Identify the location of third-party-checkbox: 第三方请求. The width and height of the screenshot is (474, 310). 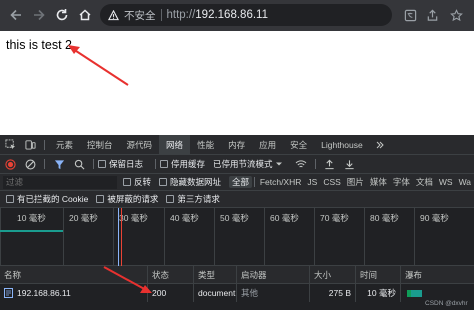
(193, 199).